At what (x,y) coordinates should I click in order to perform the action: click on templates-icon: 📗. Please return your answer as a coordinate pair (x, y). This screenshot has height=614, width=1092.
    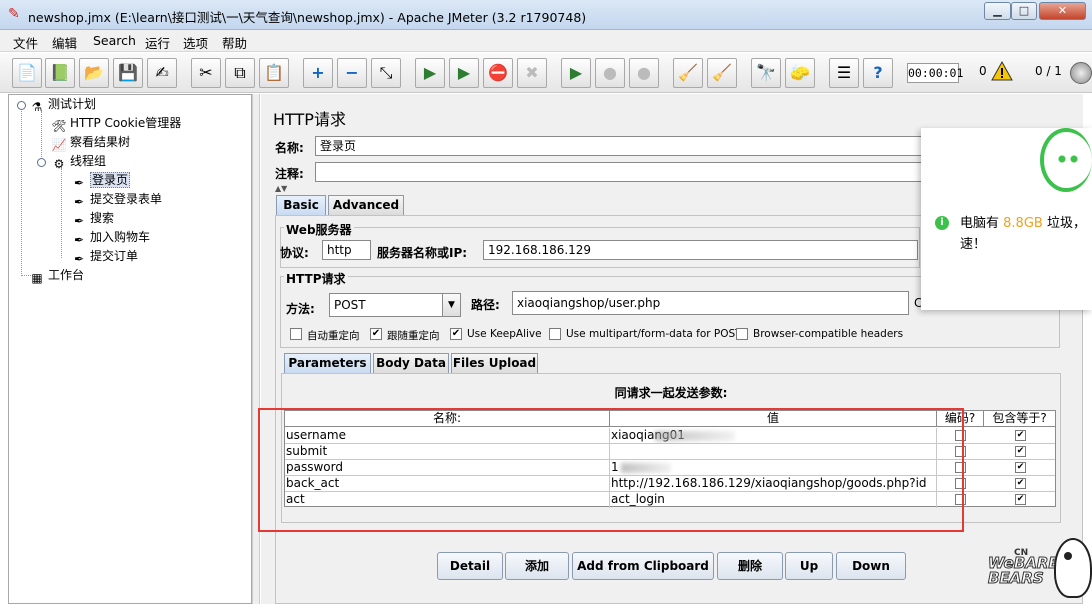
    Looking at the image, I should click on (60, 73).